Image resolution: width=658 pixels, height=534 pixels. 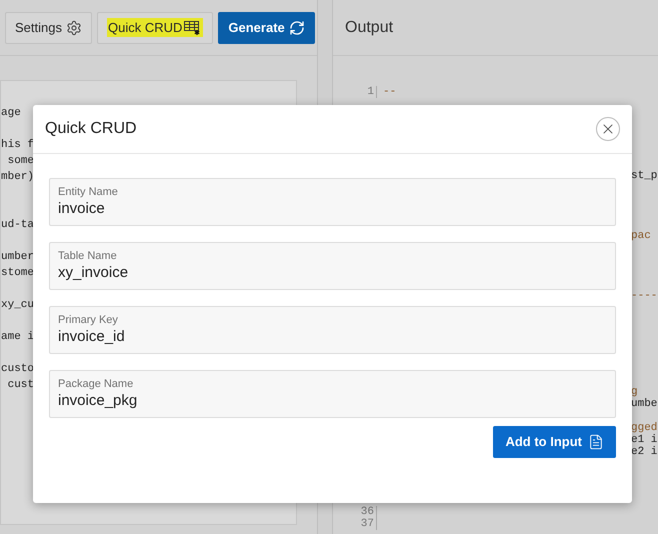 What do you see at coordinates (367, 512) in the screenshot?
I see `line-number: 36` at bounding box center [367, 512].